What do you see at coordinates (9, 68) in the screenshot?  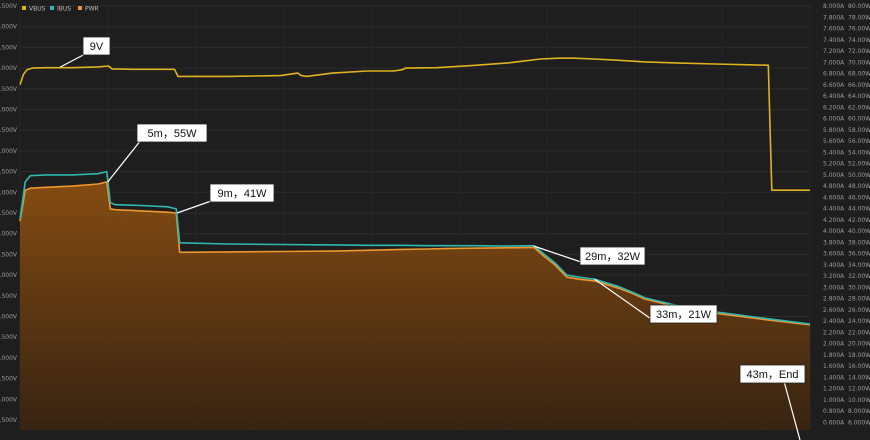 I see `left-tick-label: 9.000V` at bounding box center [9, 68].